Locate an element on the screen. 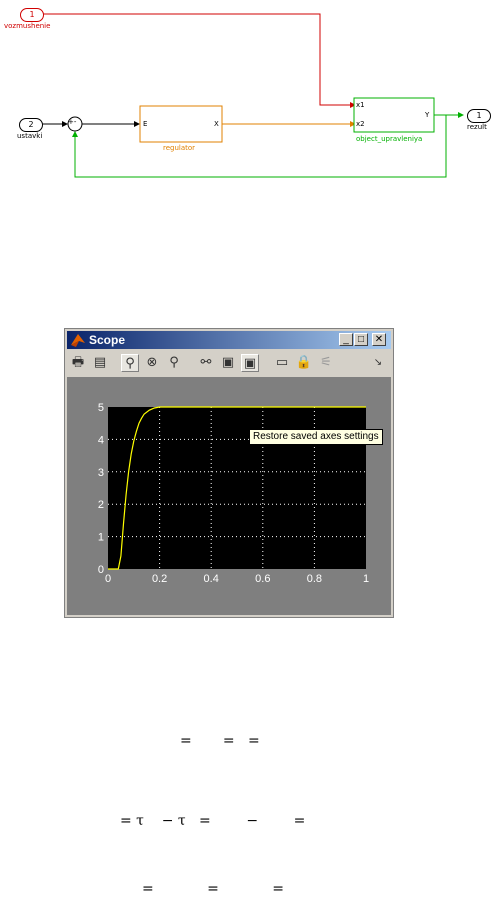  regulator-input-label: E is located at coordinates (145, 124).